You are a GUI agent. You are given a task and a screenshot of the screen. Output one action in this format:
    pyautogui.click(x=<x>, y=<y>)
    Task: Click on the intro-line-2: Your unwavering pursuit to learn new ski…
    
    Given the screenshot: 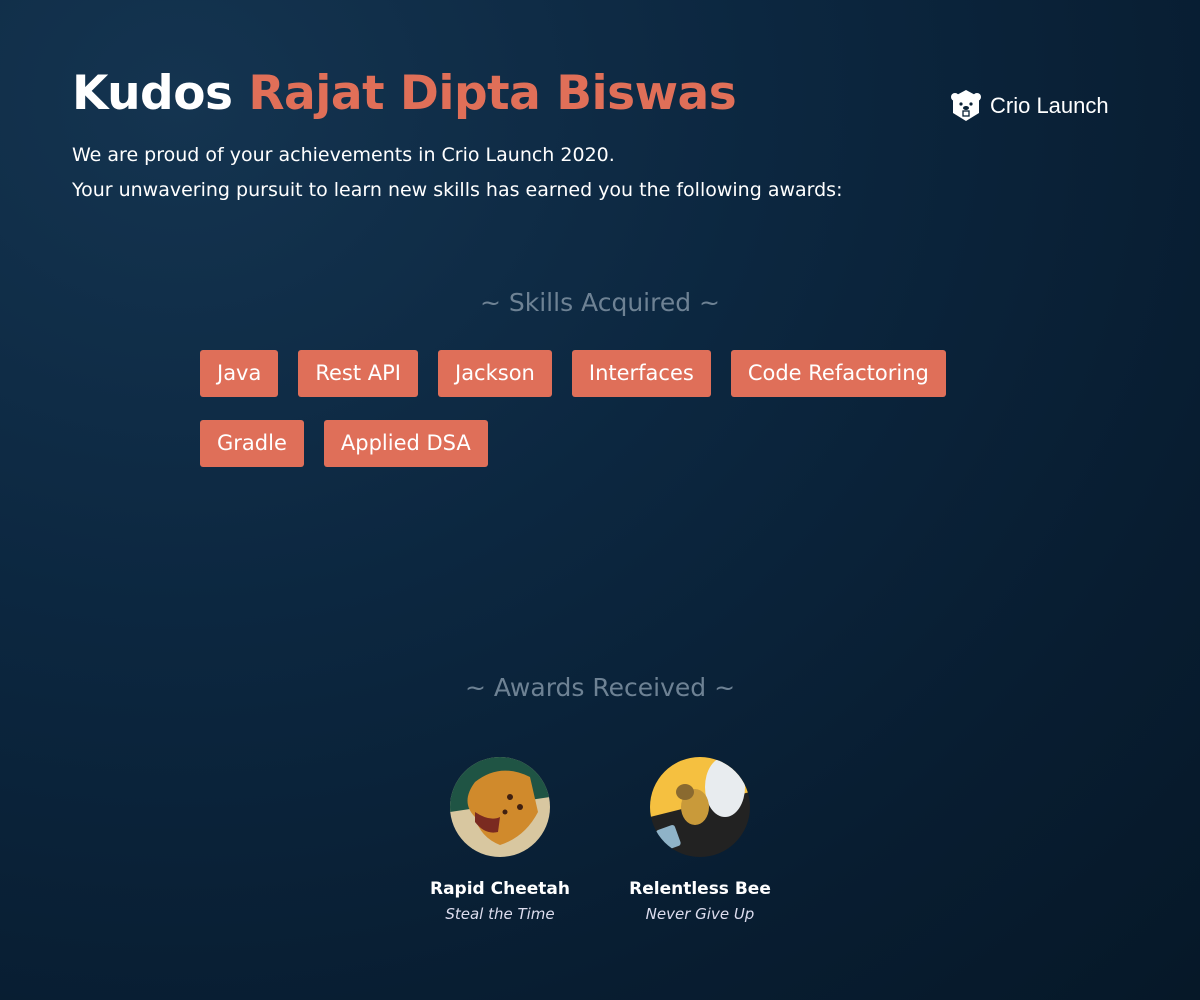 What is the action you would take?
    pyautogui.click(x=457, y=190)
    